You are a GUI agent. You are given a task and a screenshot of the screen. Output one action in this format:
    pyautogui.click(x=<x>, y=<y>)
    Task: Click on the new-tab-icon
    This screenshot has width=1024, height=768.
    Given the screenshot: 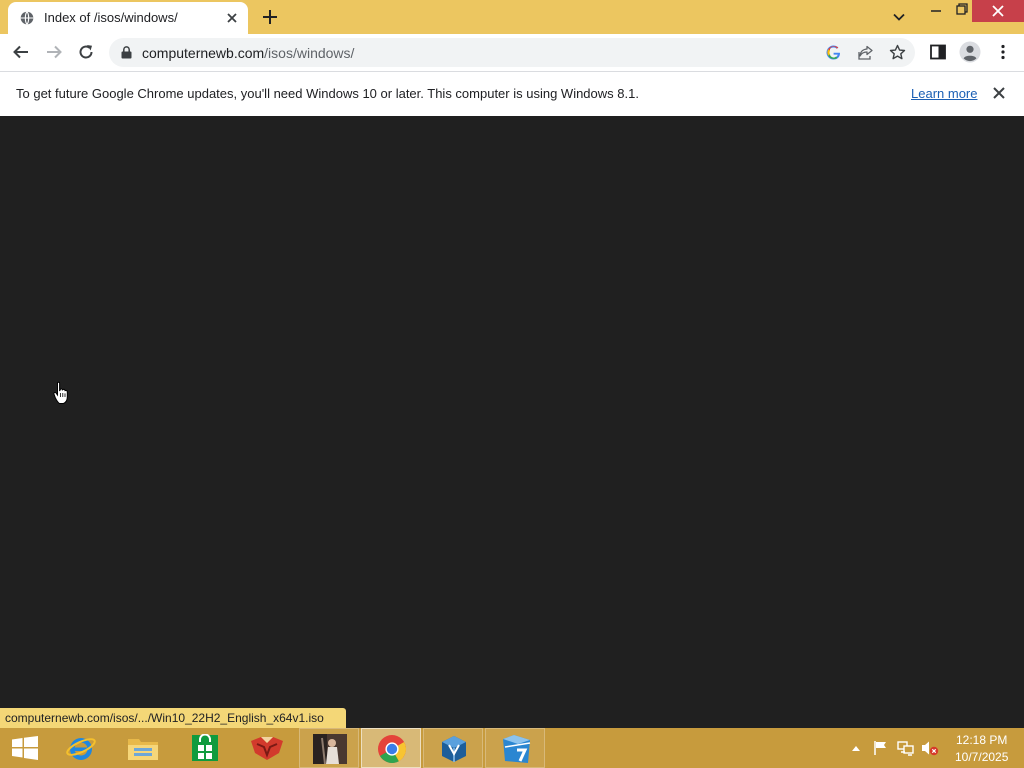 What is the action you would take?
    pyautogui.click(x=270, y=17)
    